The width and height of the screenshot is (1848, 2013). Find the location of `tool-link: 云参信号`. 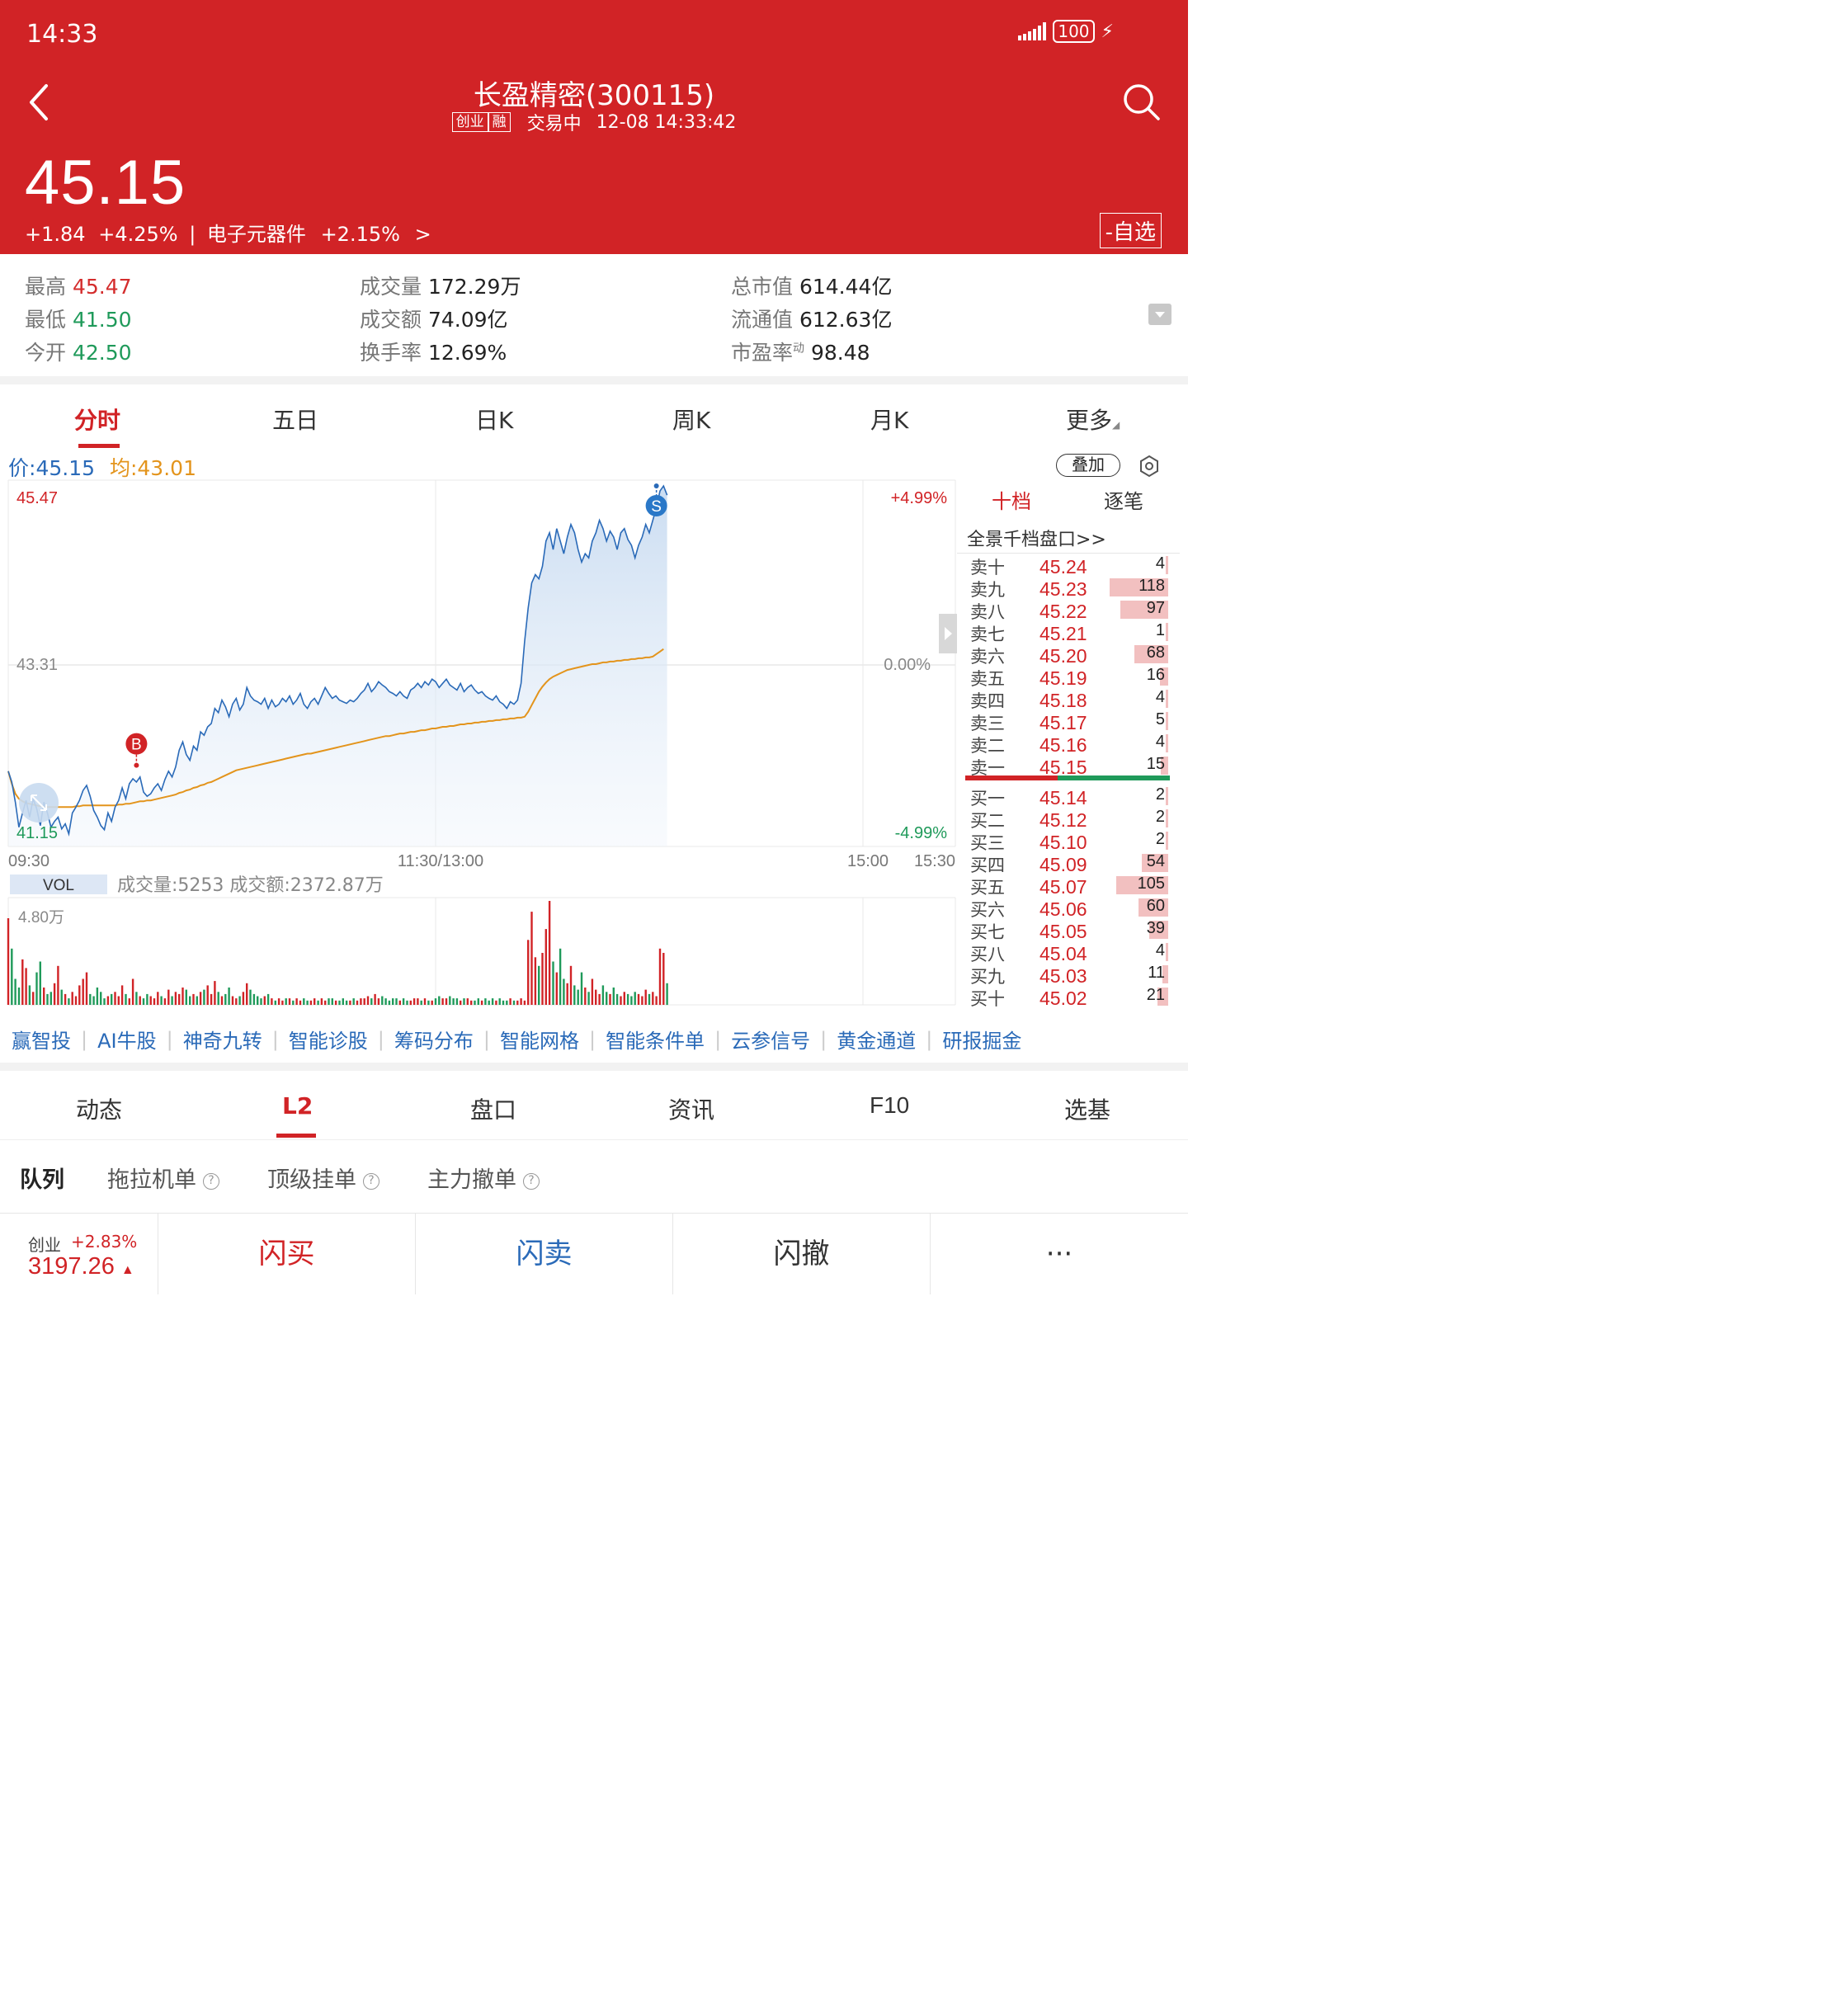

tool-link: 云参信号 is located at coordinates (770, 1039).